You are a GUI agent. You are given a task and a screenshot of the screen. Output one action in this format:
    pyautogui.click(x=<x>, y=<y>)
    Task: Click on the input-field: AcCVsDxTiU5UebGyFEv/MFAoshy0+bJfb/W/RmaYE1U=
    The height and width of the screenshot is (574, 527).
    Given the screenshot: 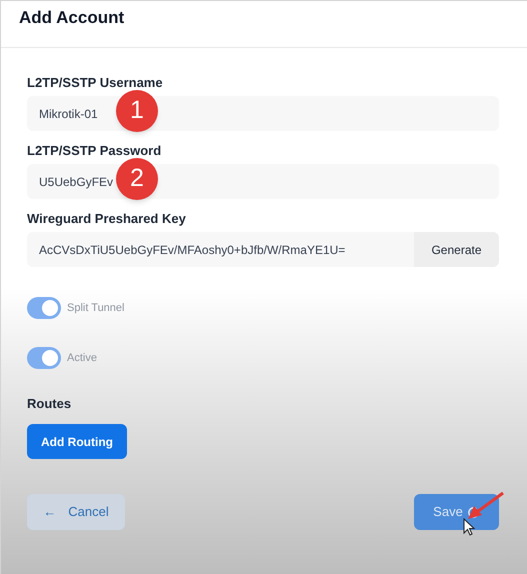 What is the action you would take?
    pyautogui.click(x=220, y=249)
    